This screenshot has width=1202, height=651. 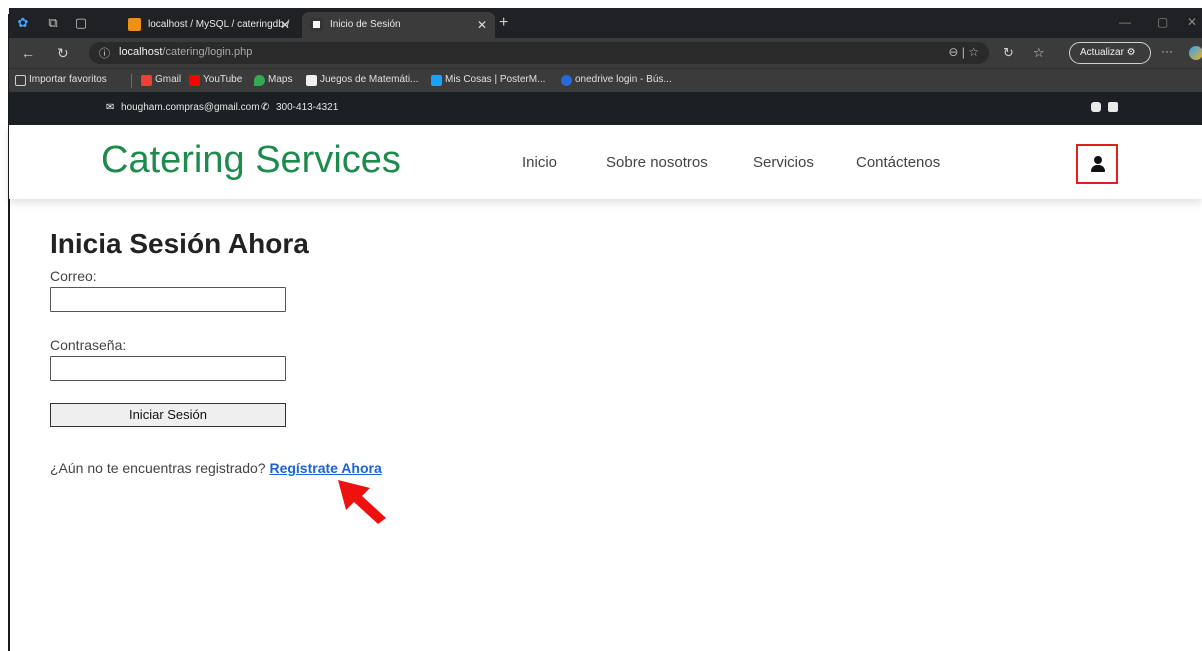 What do you see at coordinates (219, 24) in the screenshot?
I see `tab-title: localhost / MySQL / cateringdb /` at bounding box center [219, 24].